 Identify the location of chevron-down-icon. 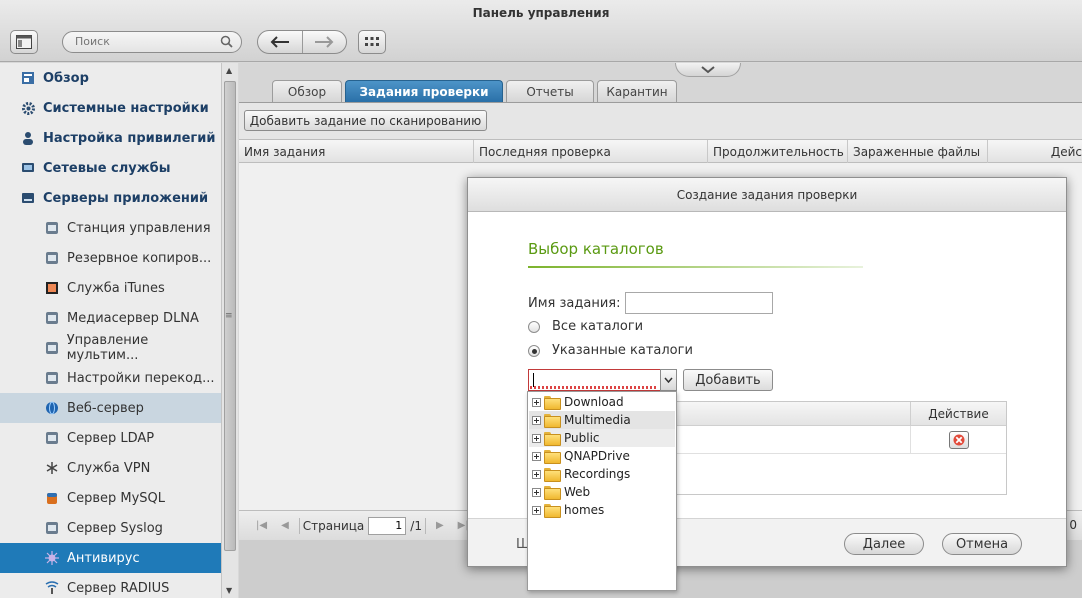
(708, 69).